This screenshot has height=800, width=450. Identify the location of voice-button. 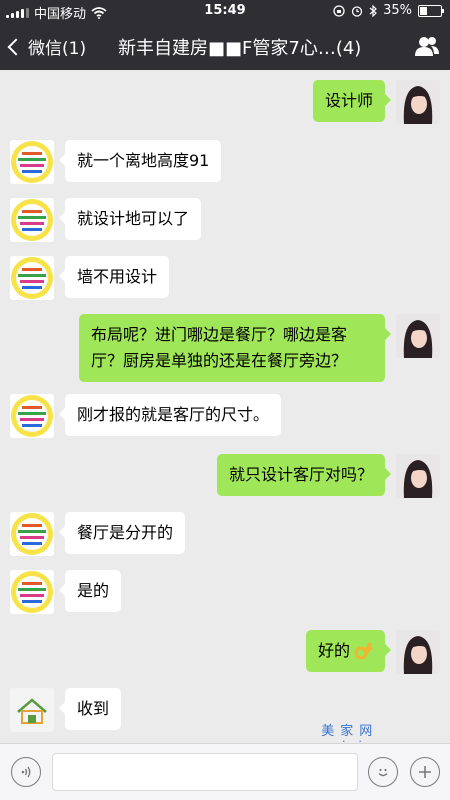
(26, 772).